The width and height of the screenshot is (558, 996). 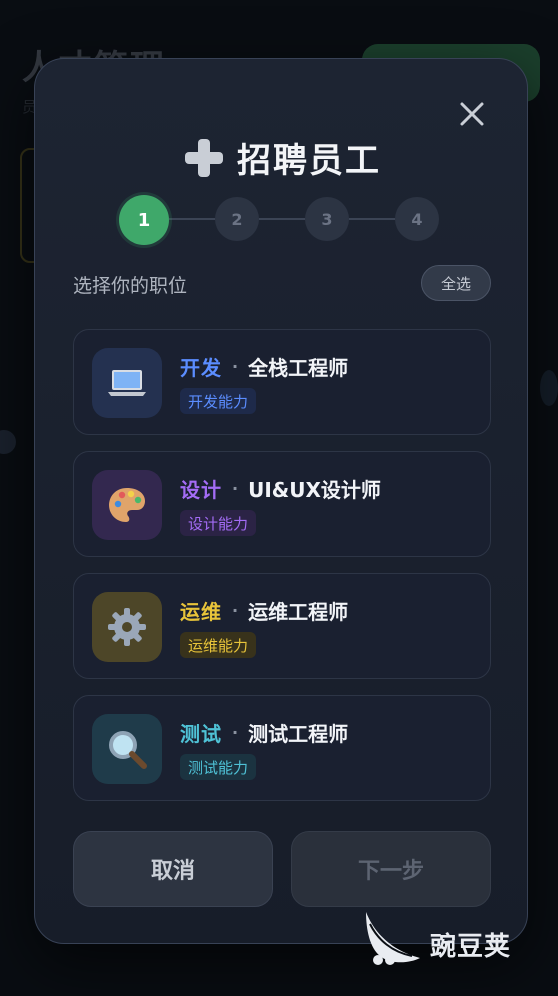 I want to click on section-label: 选择你的职位, so click(x=130, y=286).